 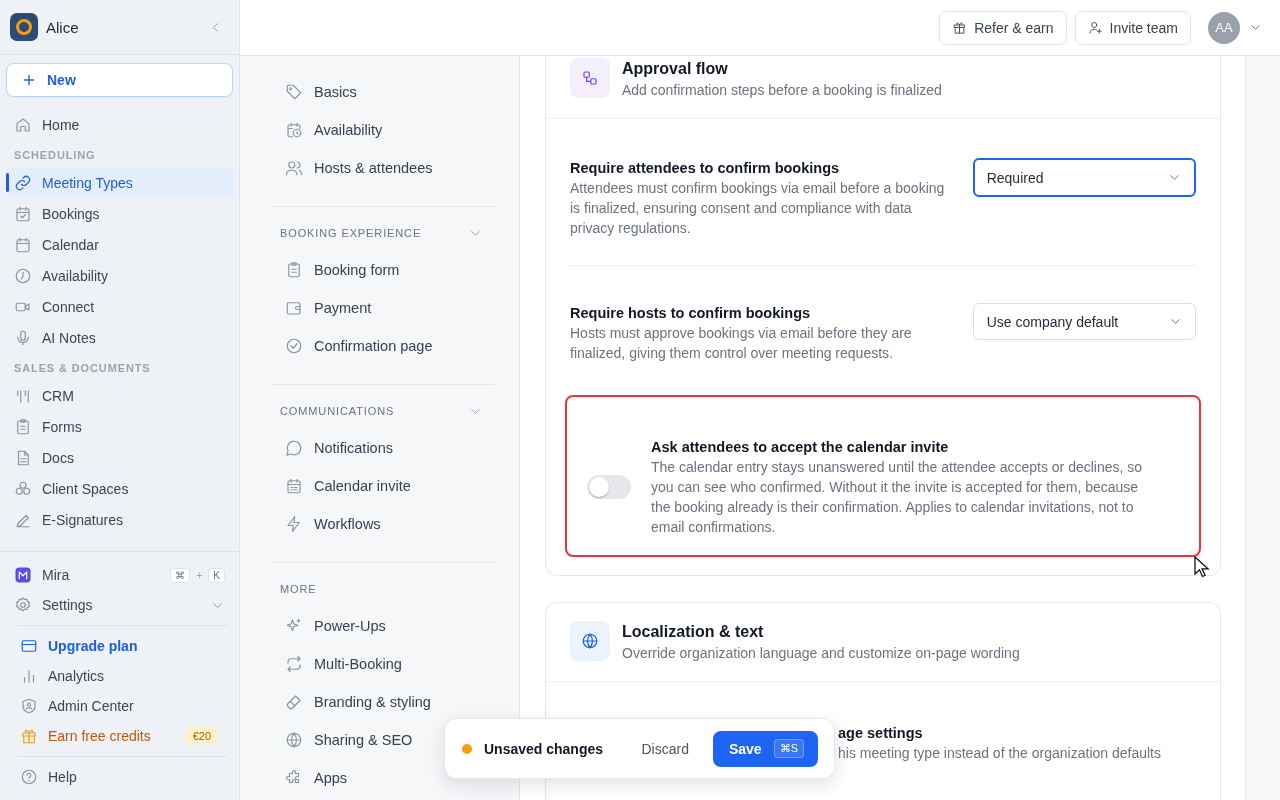 What do you see at coordinates (55, 155) in the screenshot?
I see `section-heading: SCHEDULING` at bounding box center [55, 155].